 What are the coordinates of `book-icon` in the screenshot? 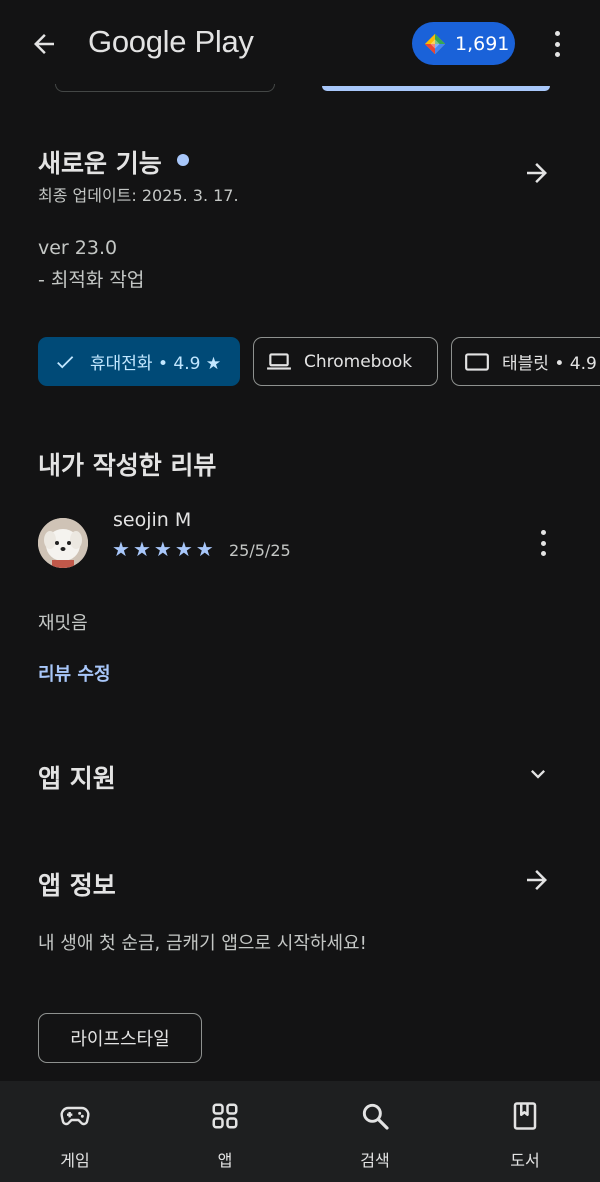 It's located at (525, 1116).